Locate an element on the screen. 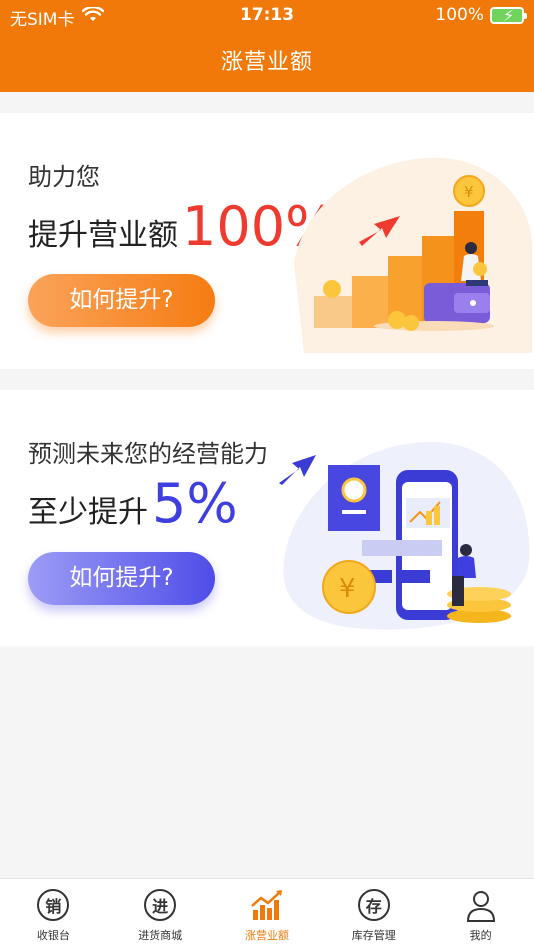 This screenshot has width=534, height=950. user-icon is located at coordinates (481, 906).